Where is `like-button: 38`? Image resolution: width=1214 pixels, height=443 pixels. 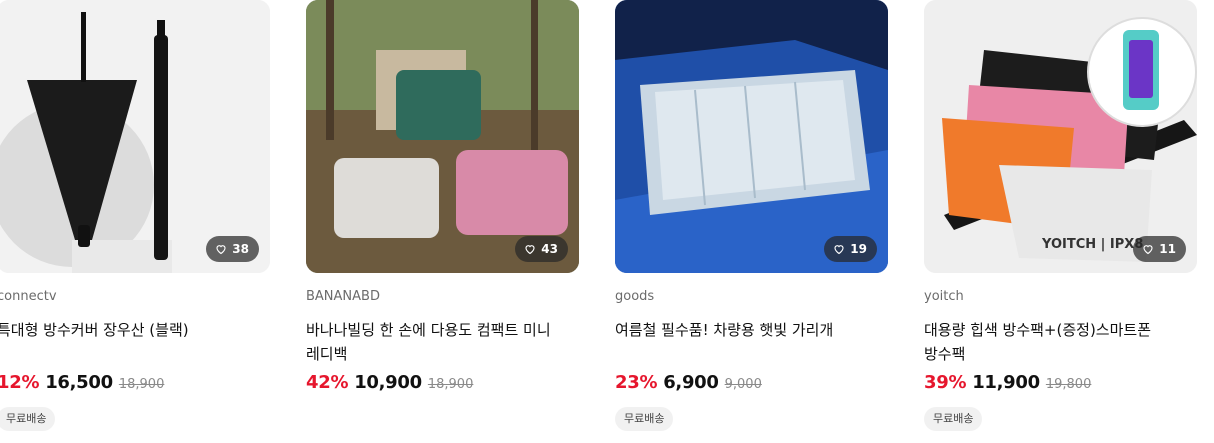
like-button: 38 is located at coordinates (232, 249).